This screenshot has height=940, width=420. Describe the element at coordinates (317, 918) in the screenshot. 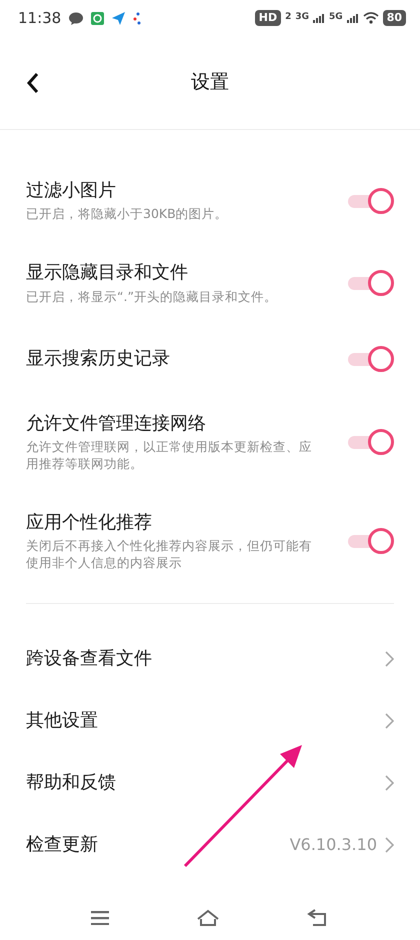

I see `back-arrow-icon` at that location.